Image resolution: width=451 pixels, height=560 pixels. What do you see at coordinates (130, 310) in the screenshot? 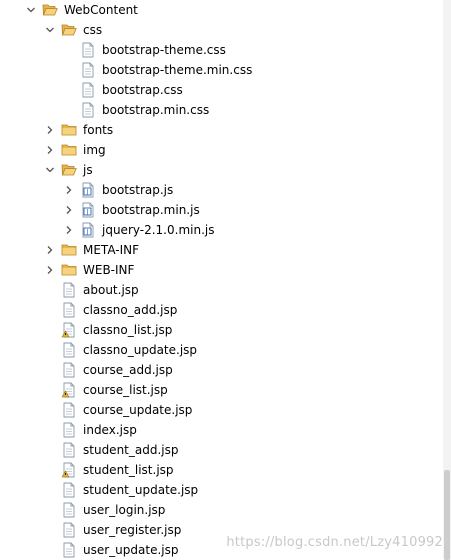
I see `tree-item-label: classno_add.jsp` at bounding box center [130, 310].